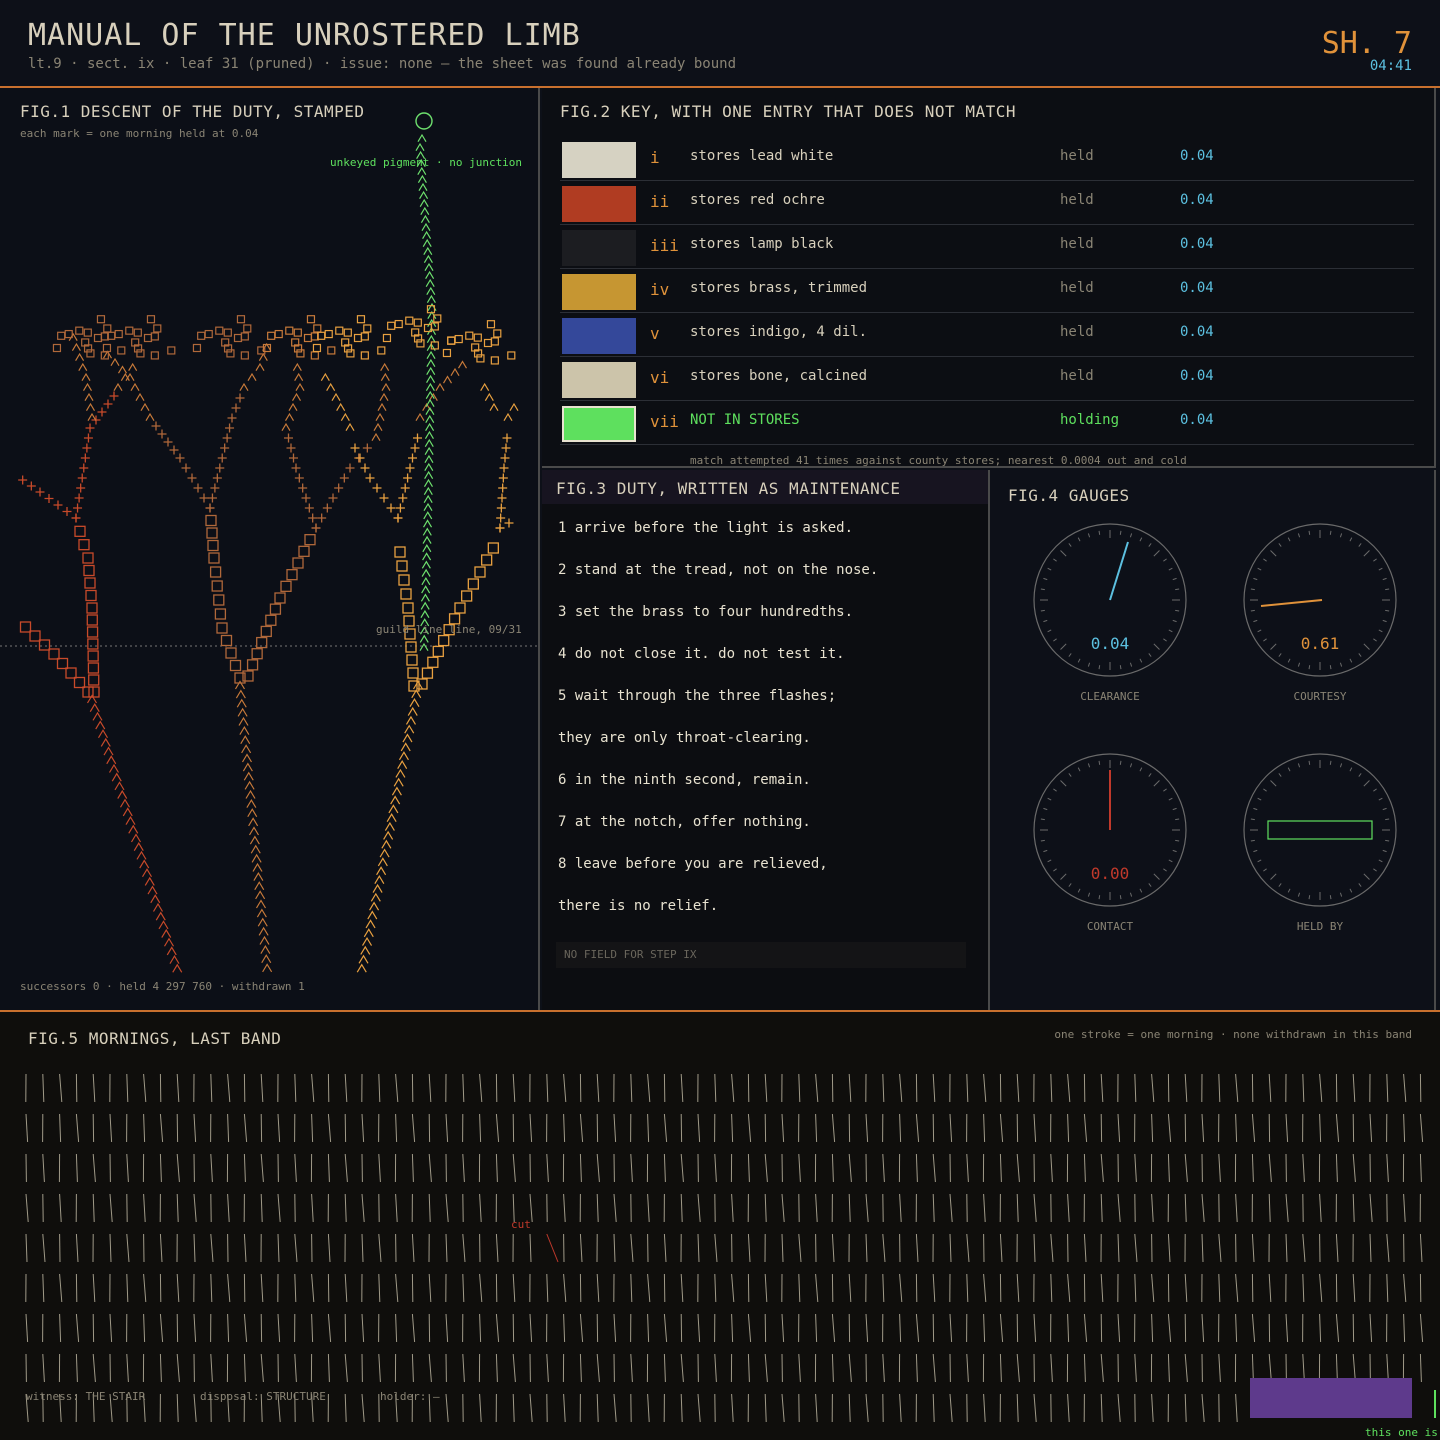 This screenshot has width=1440, height=1440. What do you see at coordinates (638, 906) in the screenshot?
I see `duty-step: there is no relief.` at bounding box center [638, 906].